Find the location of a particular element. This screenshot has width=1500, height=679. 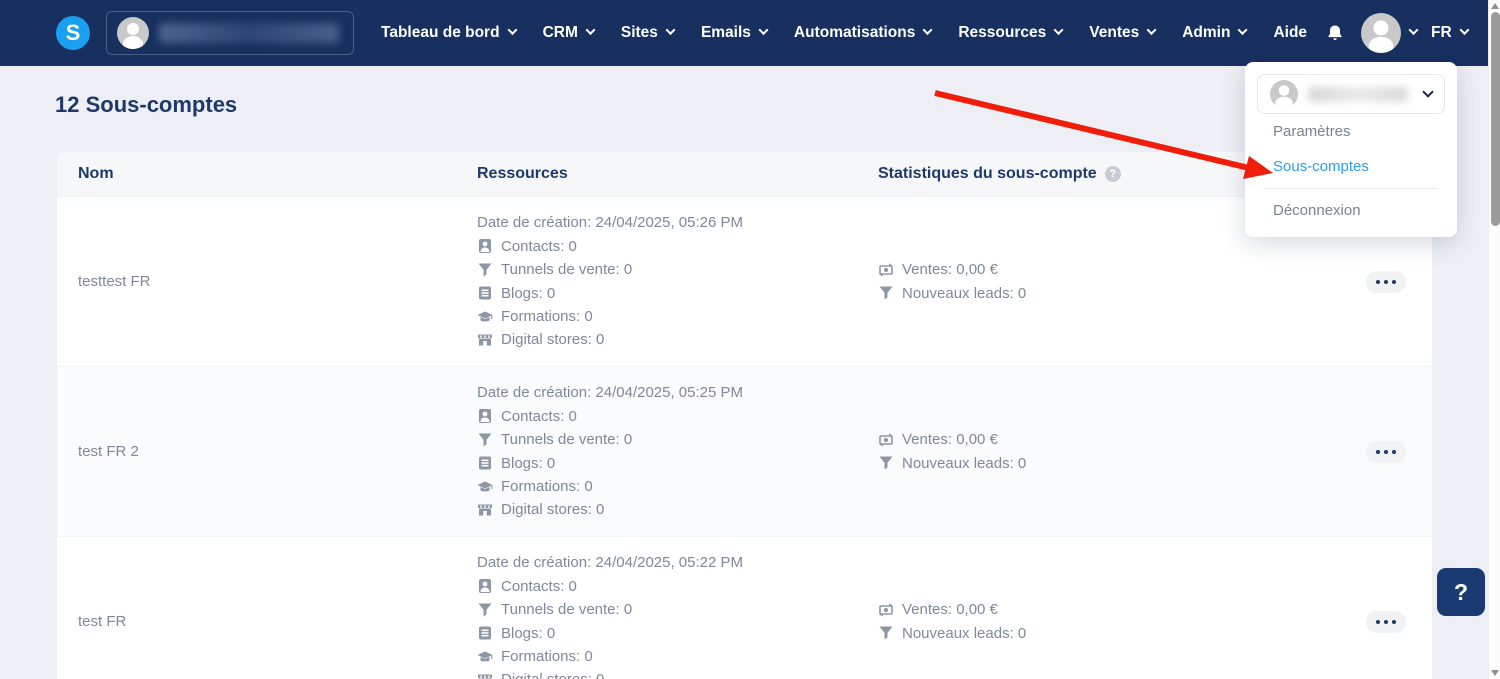

user-dropdown-menu: Paramètres Sous-comptes Déconnexion is located at coordinates (1351, 149).